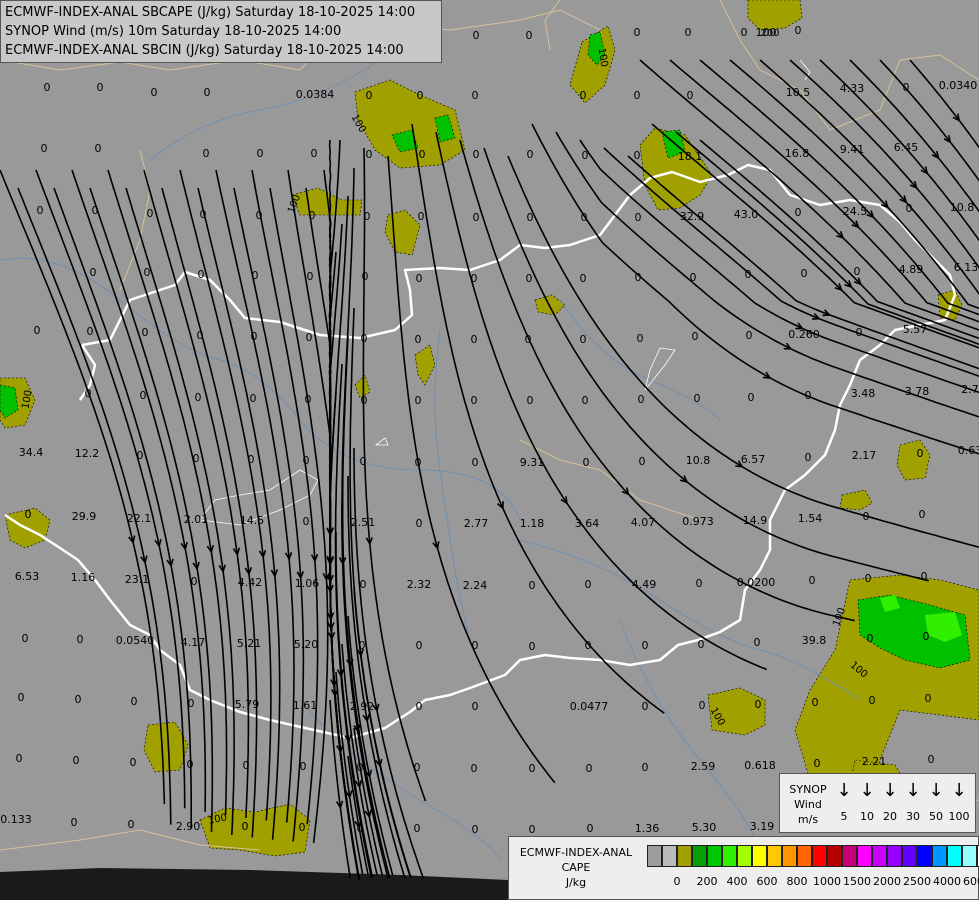 This screenshot has height=900, width=979. Describe the element at coordinates (804, 334) in the screenshot. I see `cape-value-label: 0.260` at that location.